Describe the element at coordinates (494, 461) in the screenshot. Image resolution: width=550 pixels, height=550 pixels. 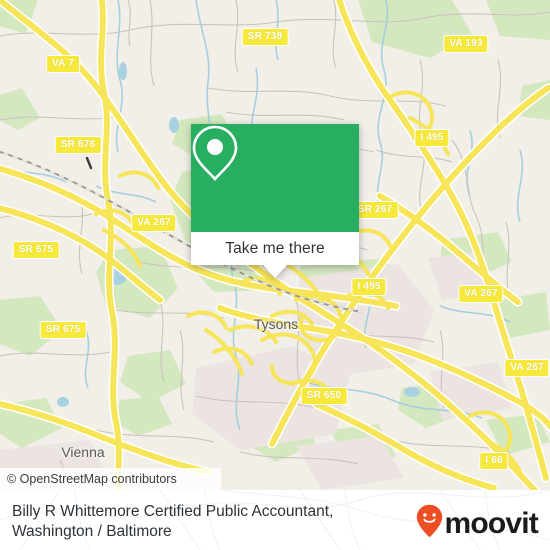
I see `road-shield: I 66` at that location.